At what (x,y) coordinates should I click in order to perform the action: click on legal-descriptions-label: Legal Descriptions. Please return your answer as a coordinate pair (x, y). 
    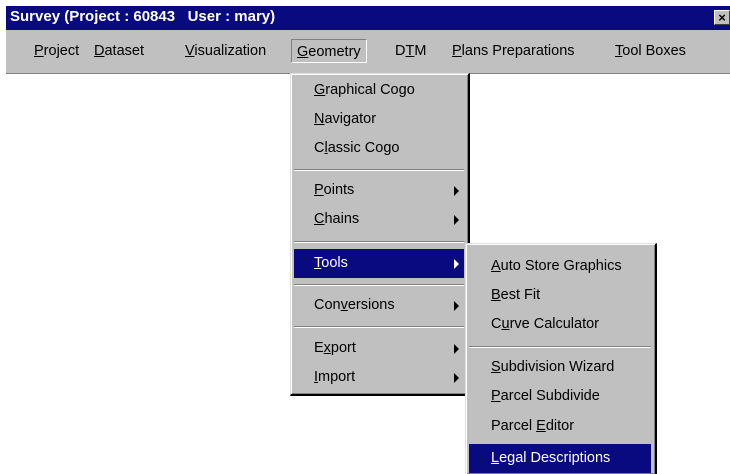
    Looking at the image, I should click on (551, 458).